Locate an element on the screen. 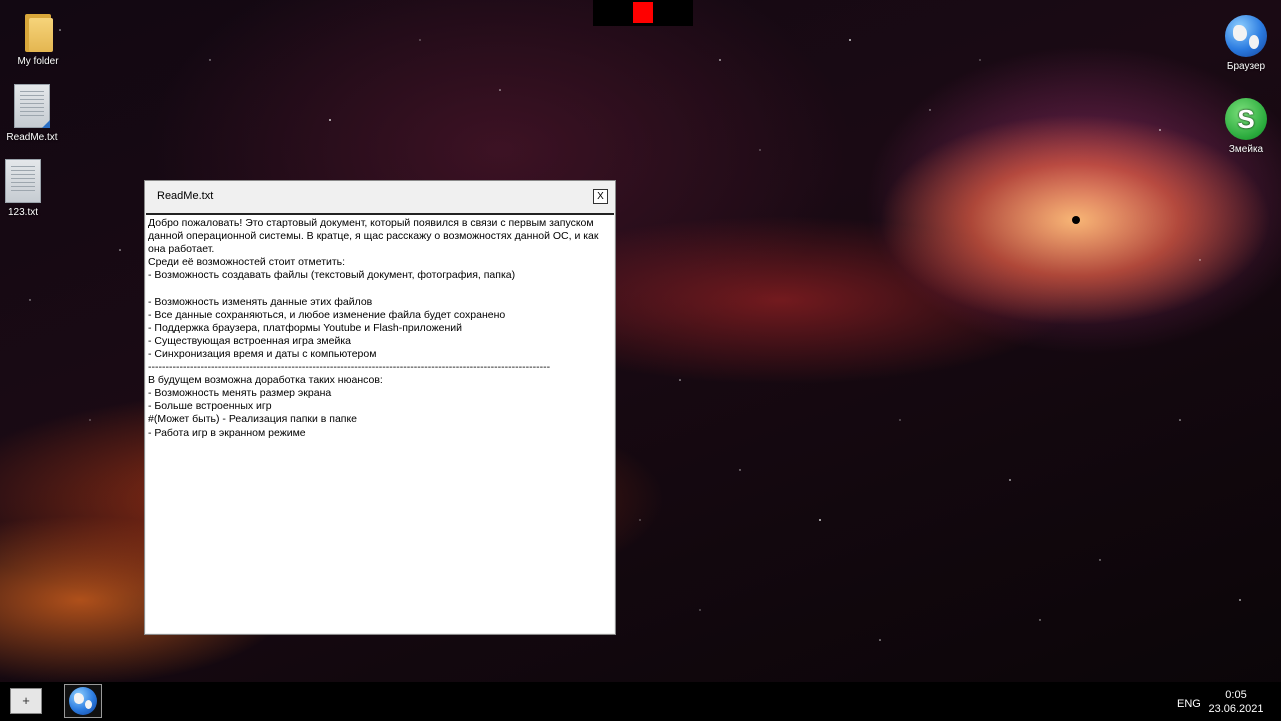  clock-time: 0:05 is located at coordinates (1236, 695).